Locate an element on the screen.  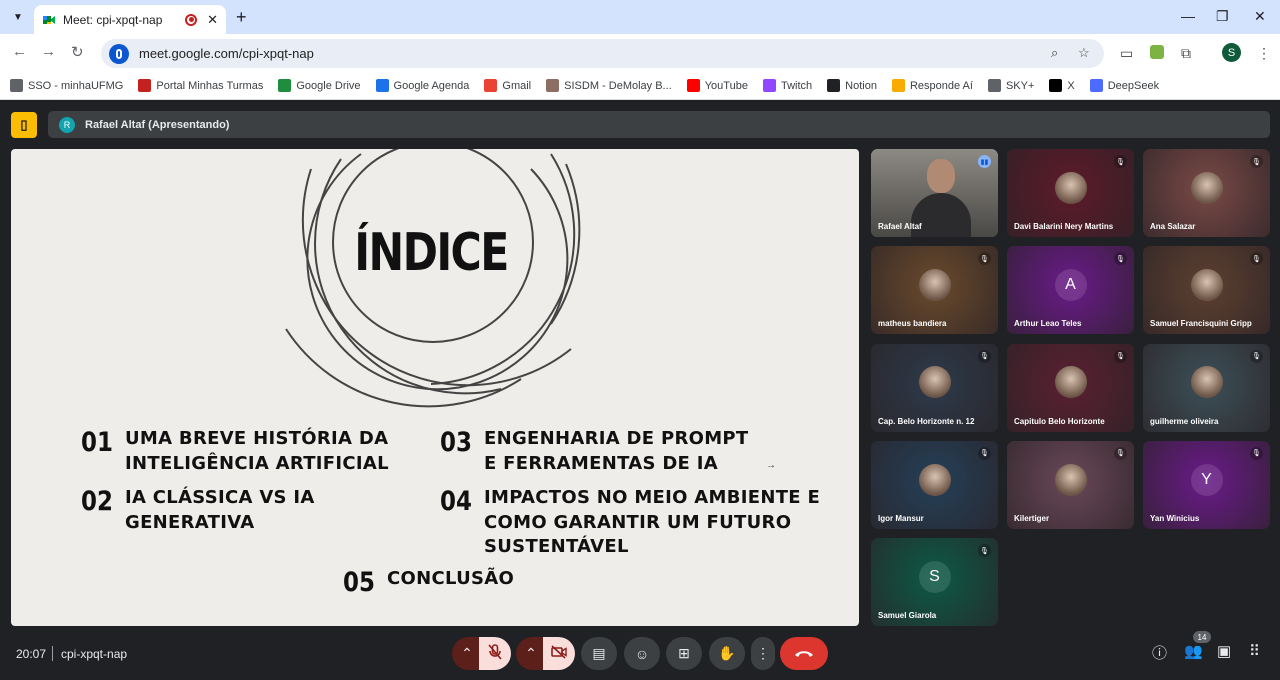
profile-avatar: S is located at coordinates (1231, 52).